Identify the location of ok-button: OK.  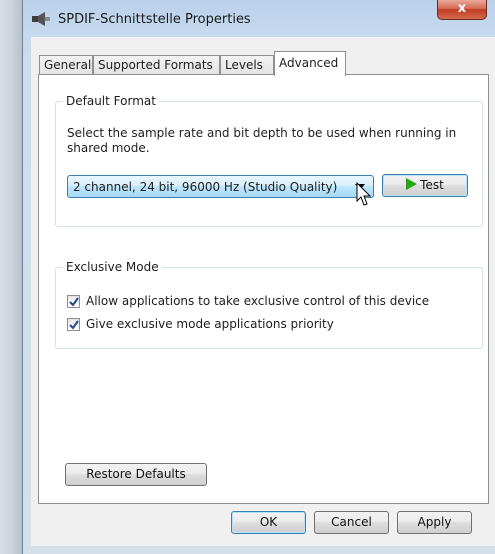
(268, 522).